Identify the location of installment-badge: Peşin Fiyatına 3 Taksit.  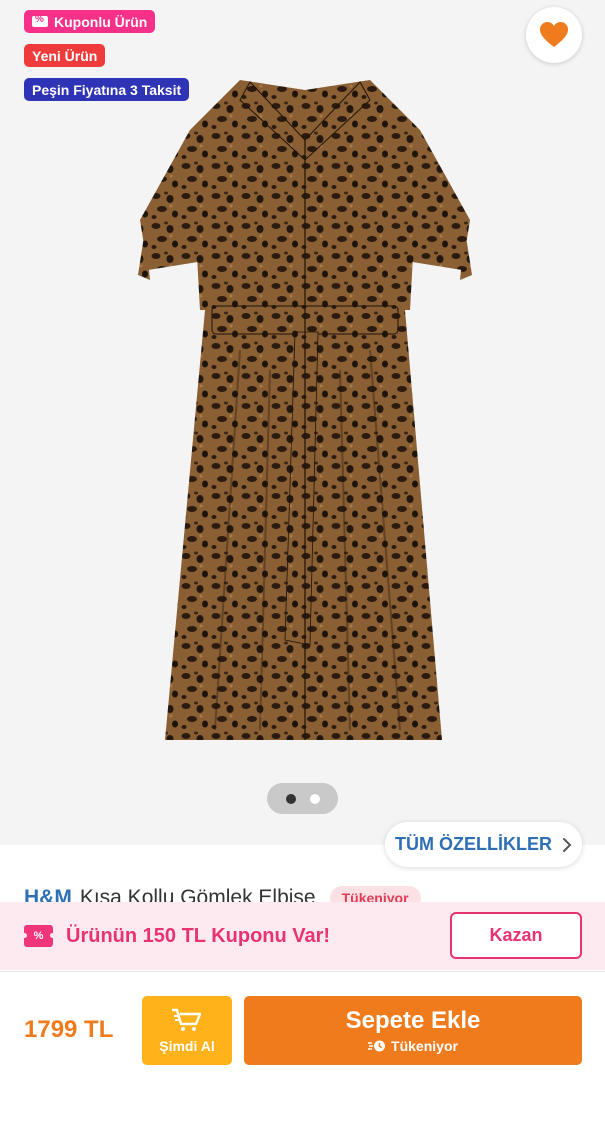
(107, 89).